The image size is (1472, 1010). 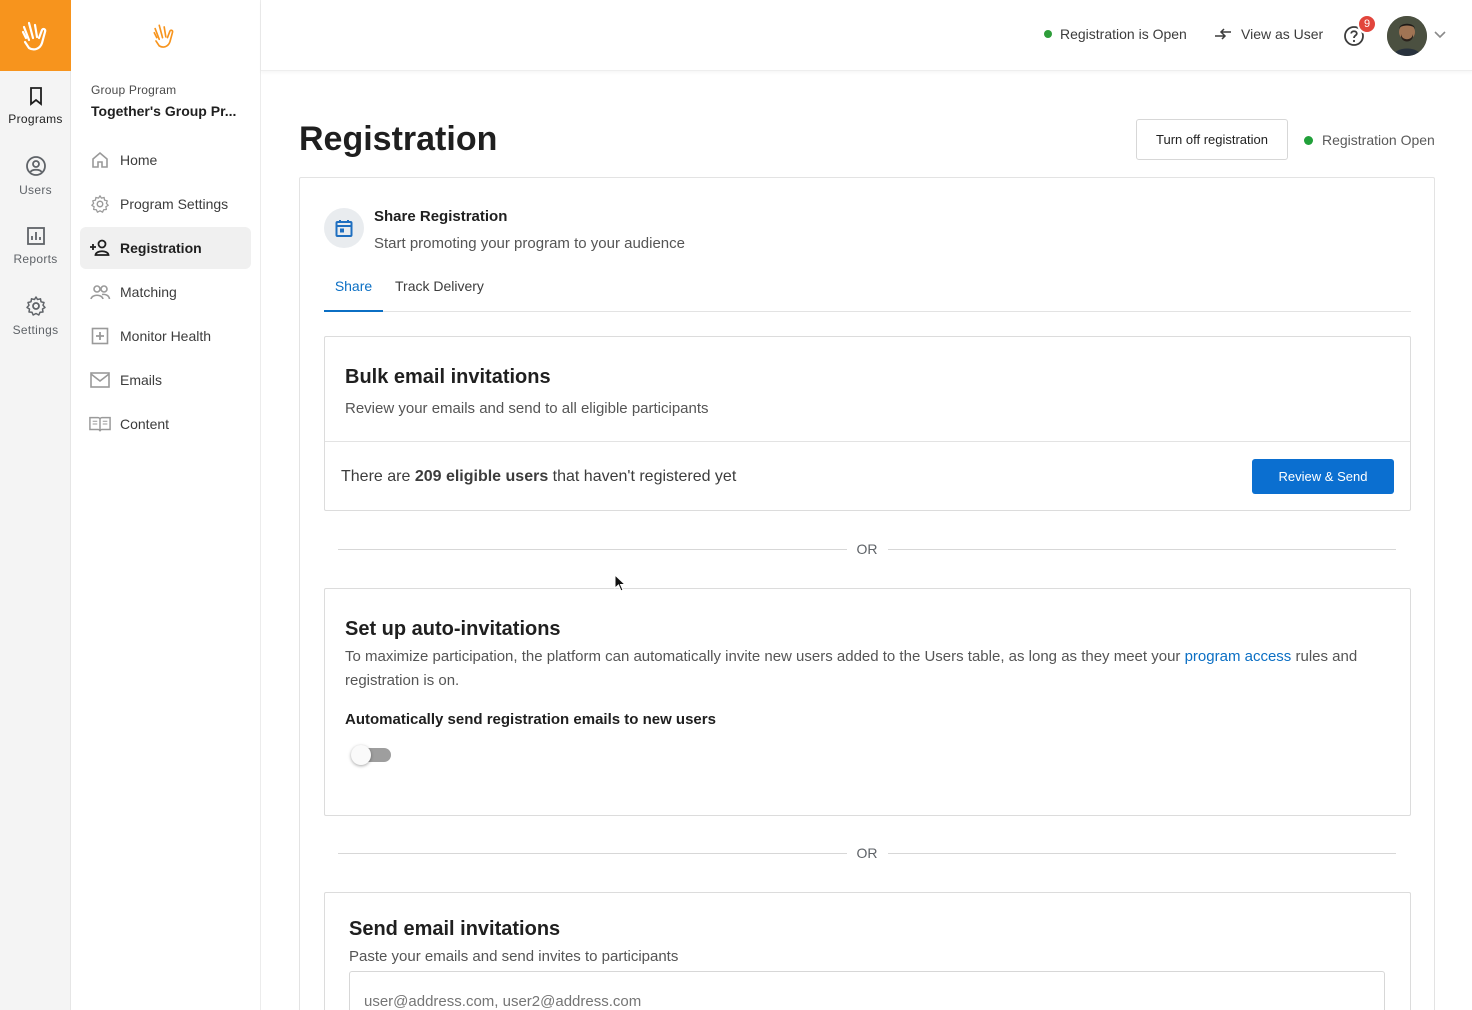 I want to click on plus-box-icon, so click(x=100, y=336).